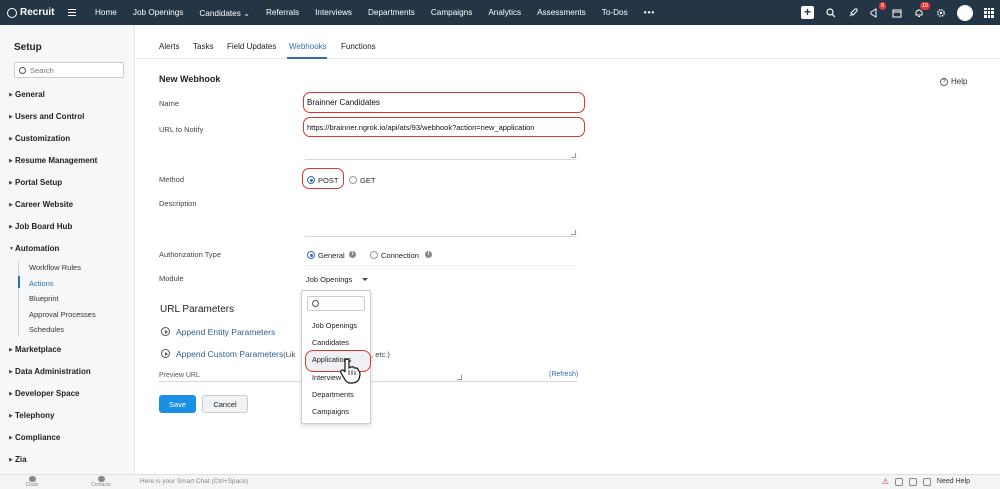 This screenshot has width=1000, height=489. Describe the element at coordinates (334, 325) in the screenshot. I see `dropdown-option-job-openings: Job Openings` at that location.